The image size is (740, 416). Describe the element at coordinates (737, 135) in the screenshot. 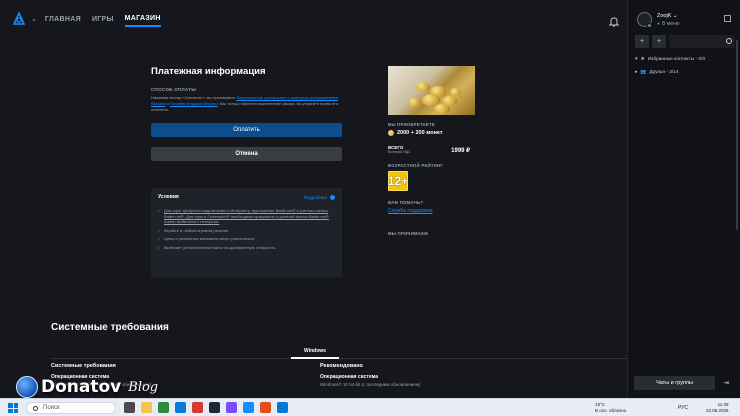

I see `scrollbar` at that location.